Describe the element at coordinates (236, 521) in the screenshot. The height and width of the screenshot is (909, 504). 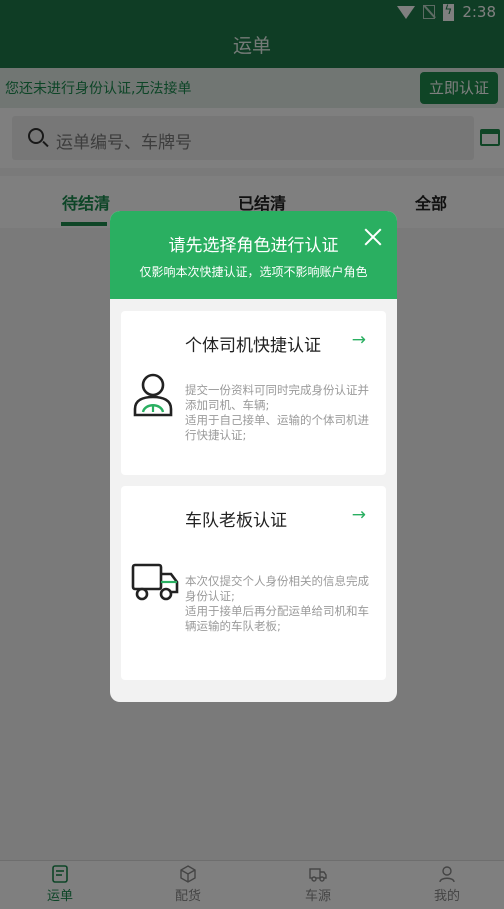
I see `option-title: 车队老板认证` at that location.